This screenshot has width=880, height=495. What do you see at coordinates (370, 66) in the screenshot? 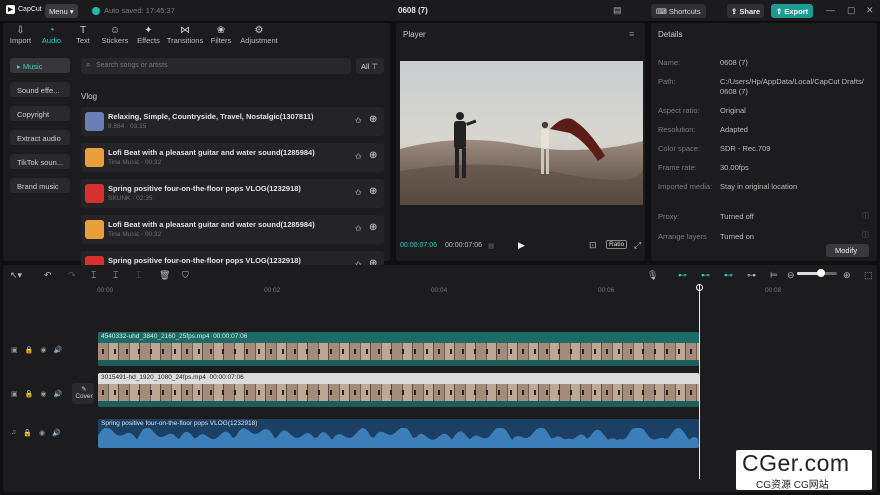
I see `filter-dropdown: All ⊤` at bounding box center [370, 66].